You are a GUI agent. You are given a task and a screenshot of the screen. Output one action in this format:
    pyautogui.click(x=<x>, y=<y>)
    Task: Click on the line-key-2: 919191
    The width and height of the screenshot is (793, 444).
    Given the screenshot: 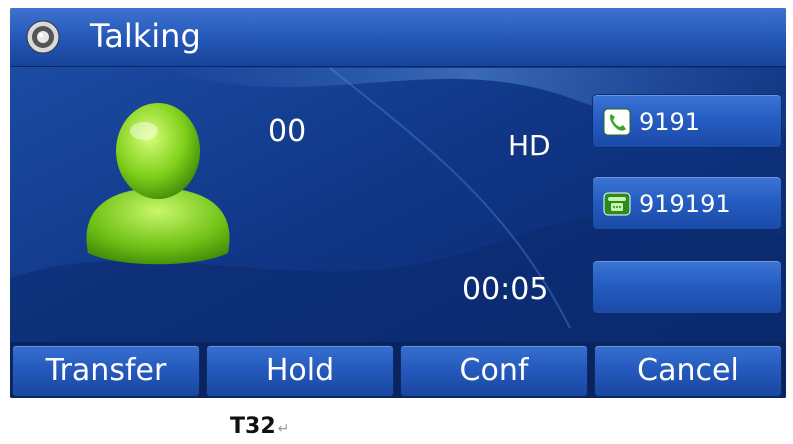 What is the action you would take?
    pyautogui.click(x=687, y=203)
    